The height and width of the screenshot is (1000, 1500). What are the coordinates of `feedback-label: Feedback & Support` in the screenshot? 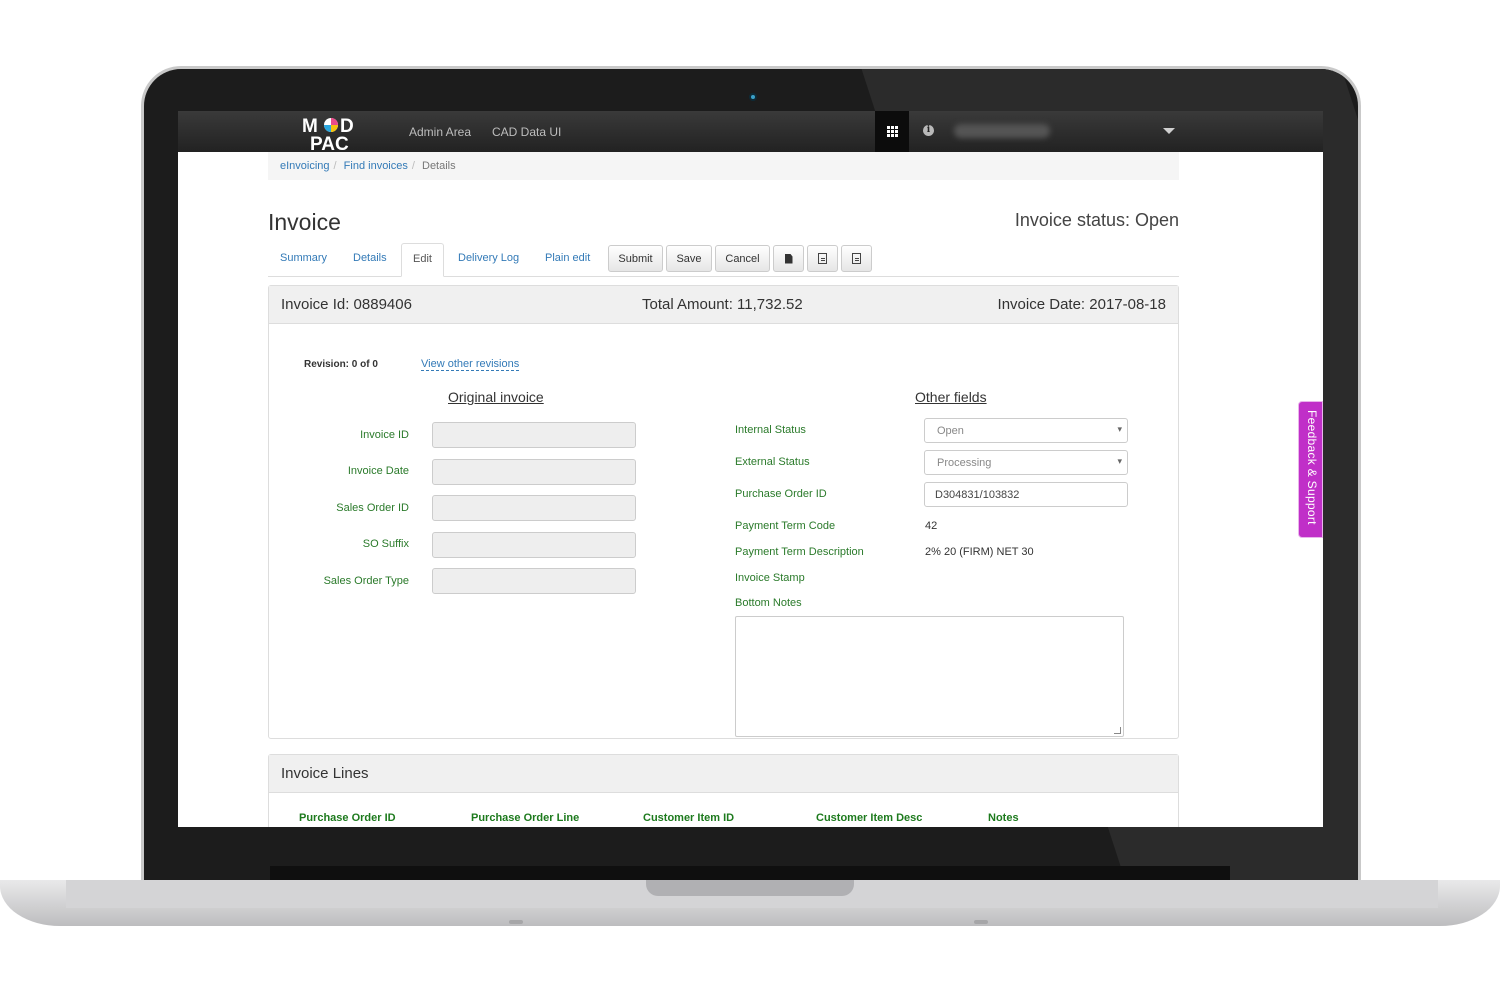 It's located at (1312, 467).